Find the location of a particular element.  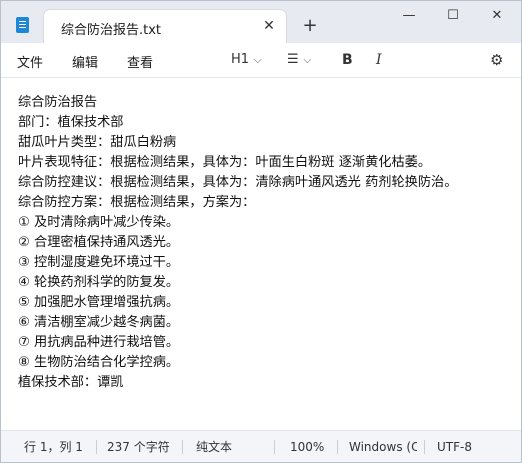

menu-file: 文件 is located at coordinates (30, 61).